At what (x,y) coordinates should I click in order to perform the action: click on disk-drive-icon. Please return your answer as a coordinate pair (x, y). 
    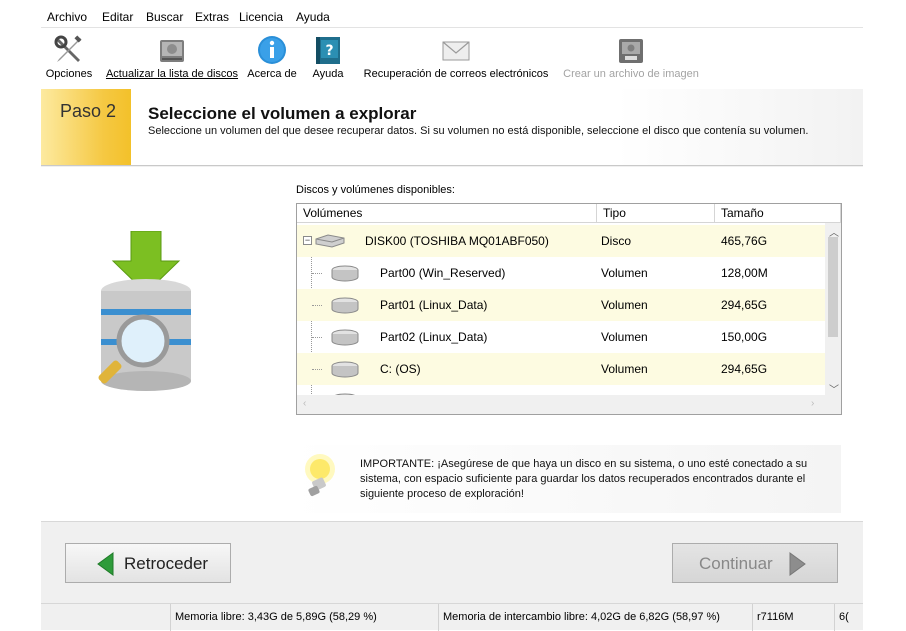
    Looking at the image, I should click on (172, 51).